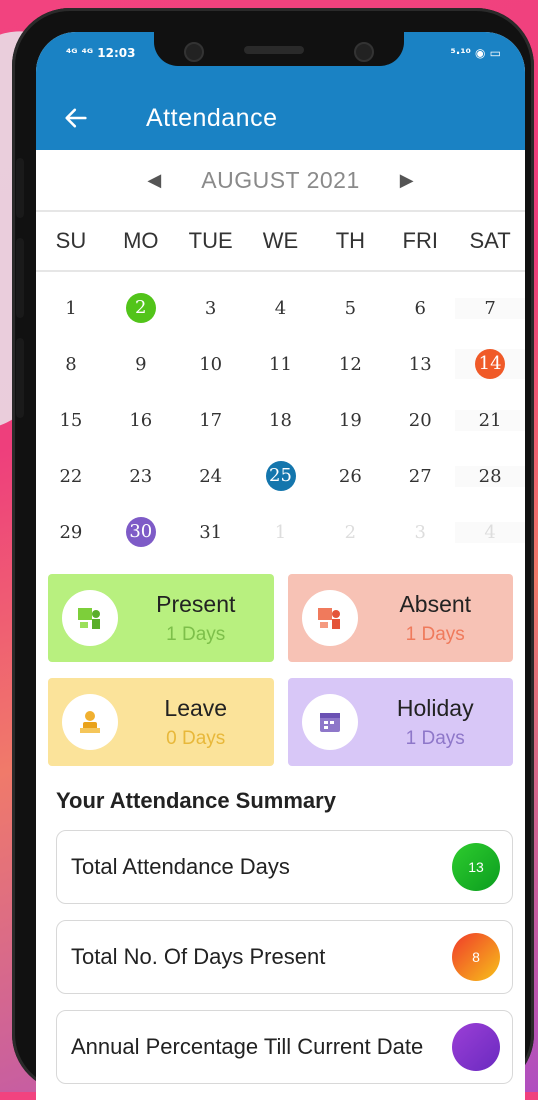 Image resolution: width=538 pixels, height=1100 pixels. Describe the element at coordinates (71, 532) in the screenshot. I see `calendar-day: 29` at that location.